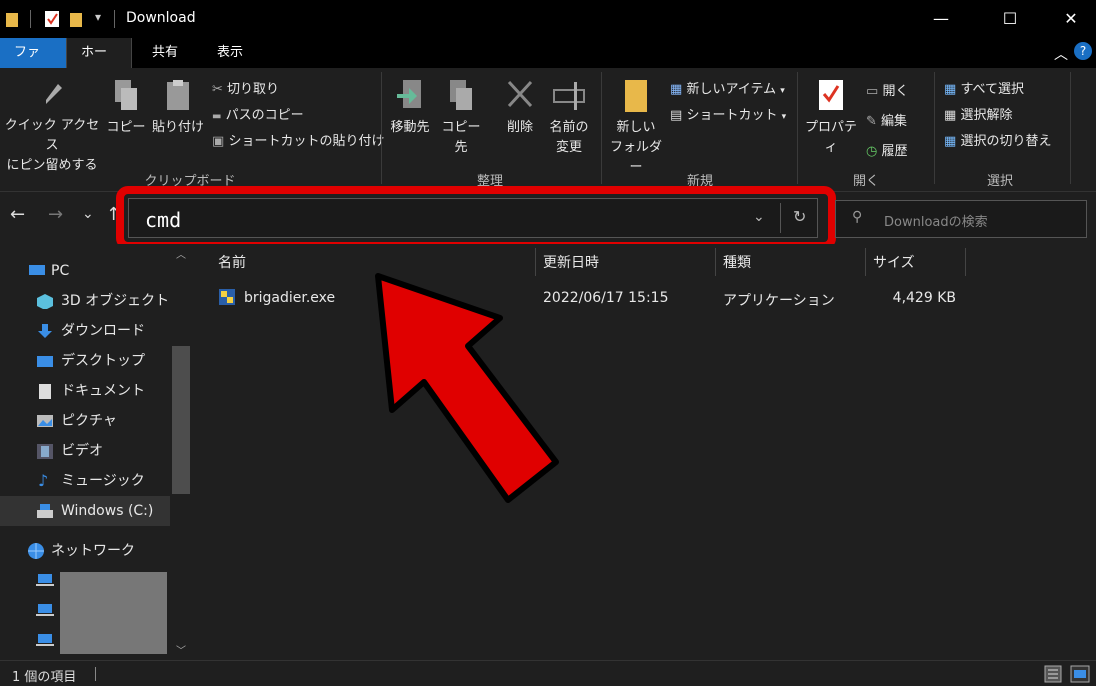 The image size is (1096, 686). I want to click on recent-locations-button: ⌄, so click(88, 214).